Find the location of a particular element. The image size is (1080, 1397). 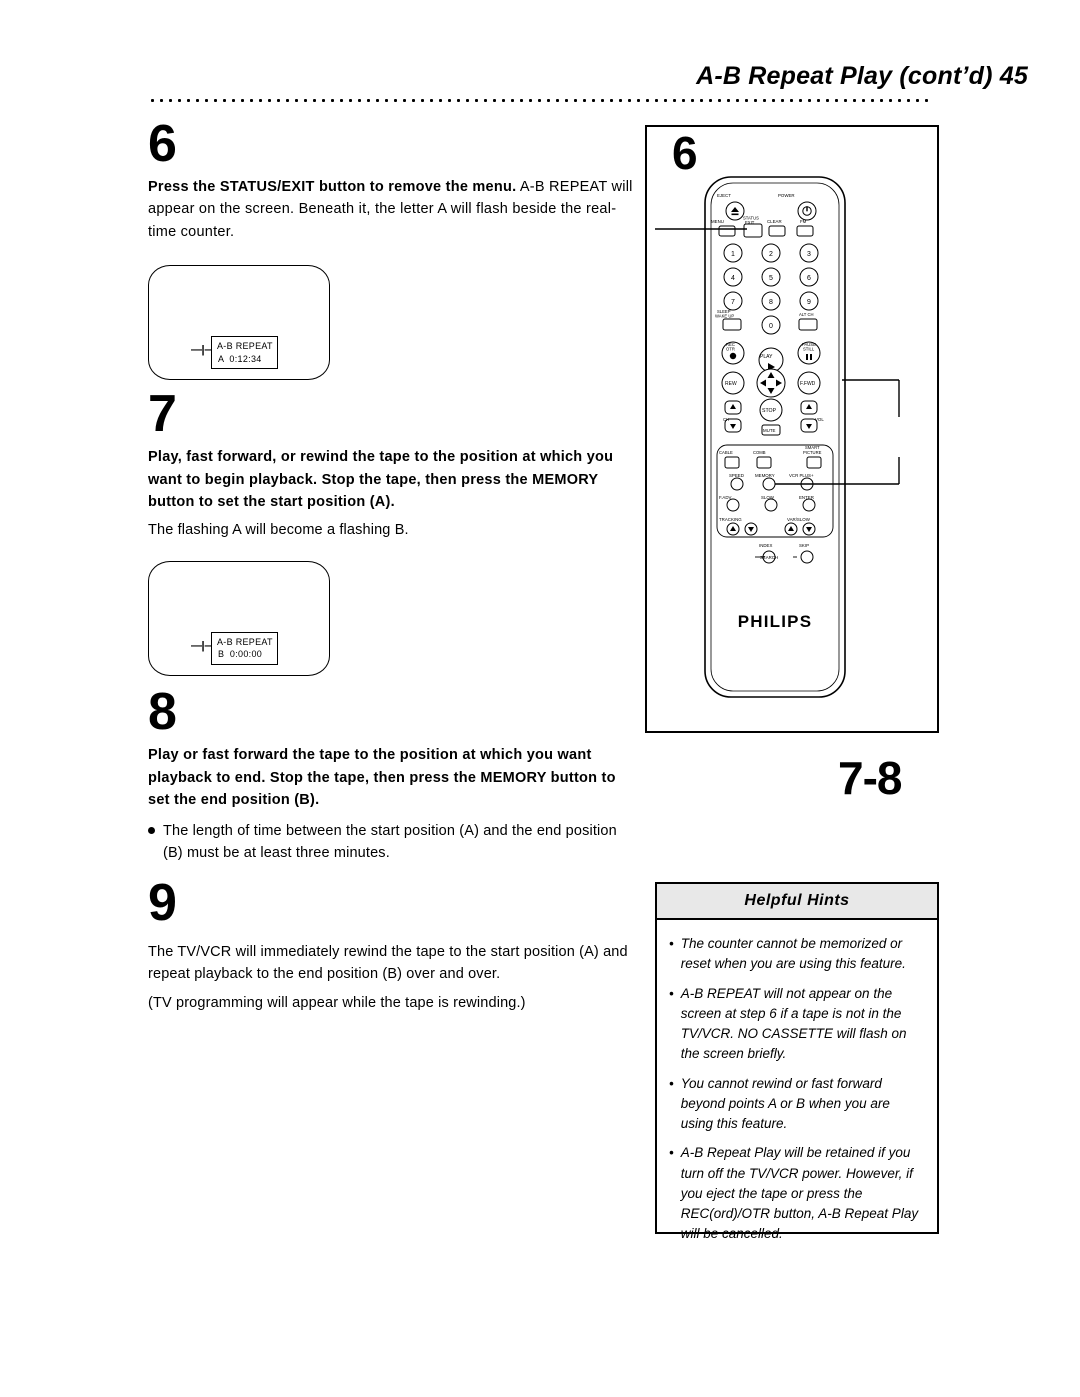

svg-text: 7 is located at coordinates (733, 302).